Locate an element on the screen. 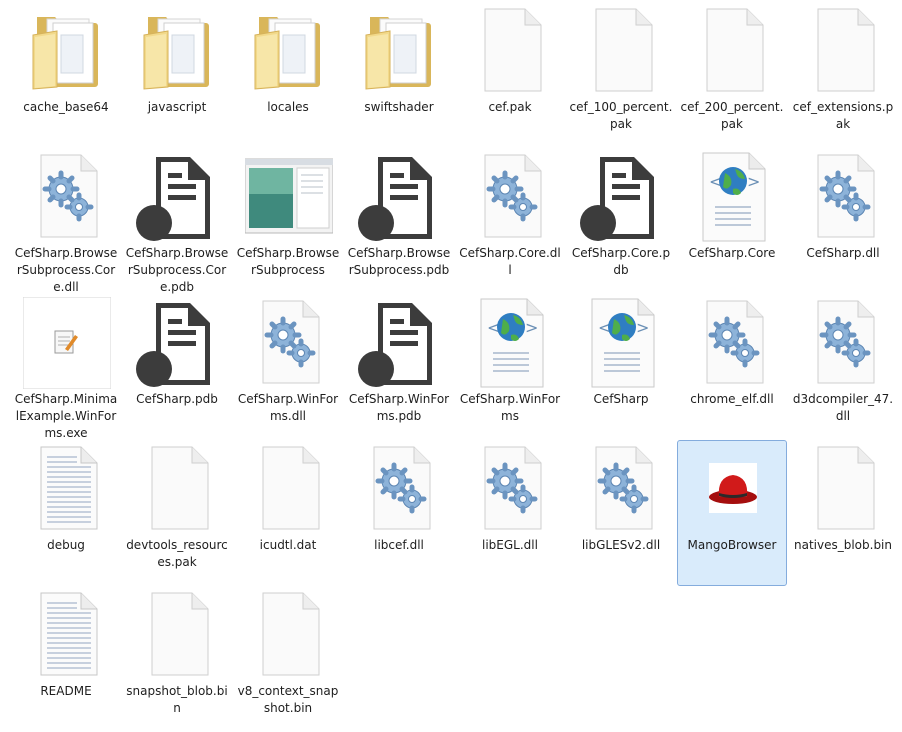  file-item: CefSharp.MinimalExample.WinForms.exe is located at coordinates (66, 367).